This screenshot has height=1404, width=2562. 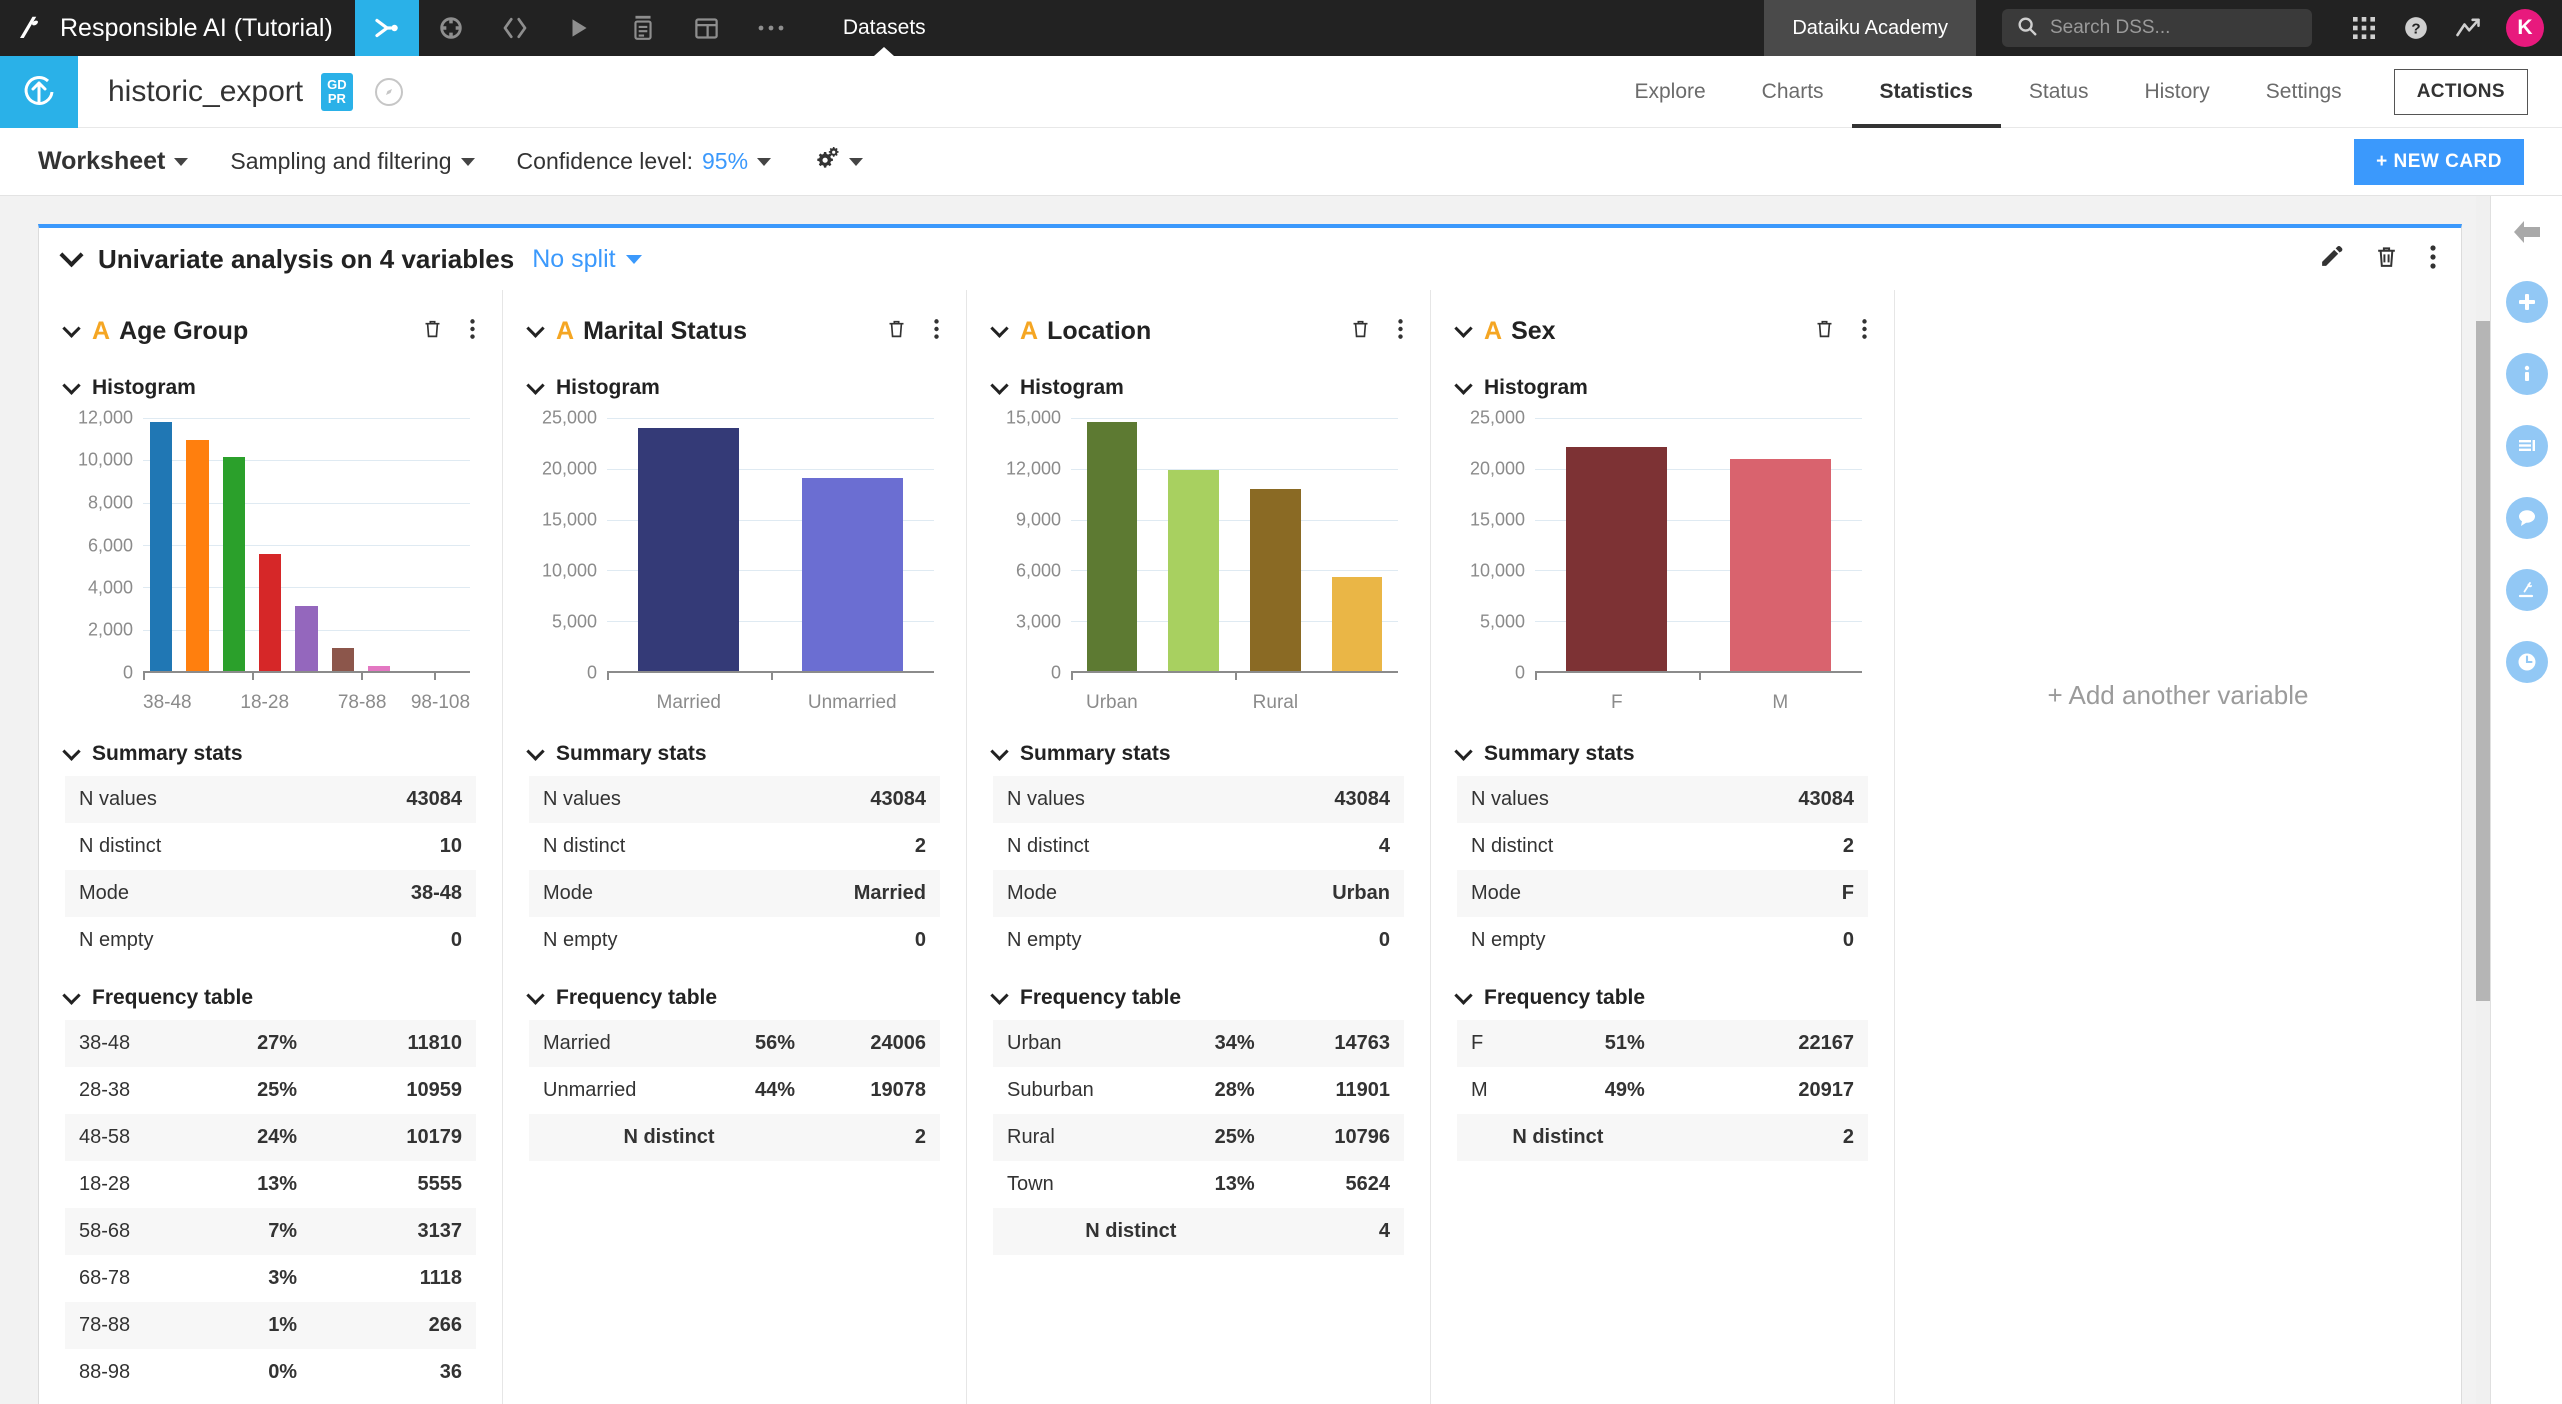 What do you see at coordinates (388, 91) in the screenshot?
I see `compass-icon` at bounding box center [388, 91].